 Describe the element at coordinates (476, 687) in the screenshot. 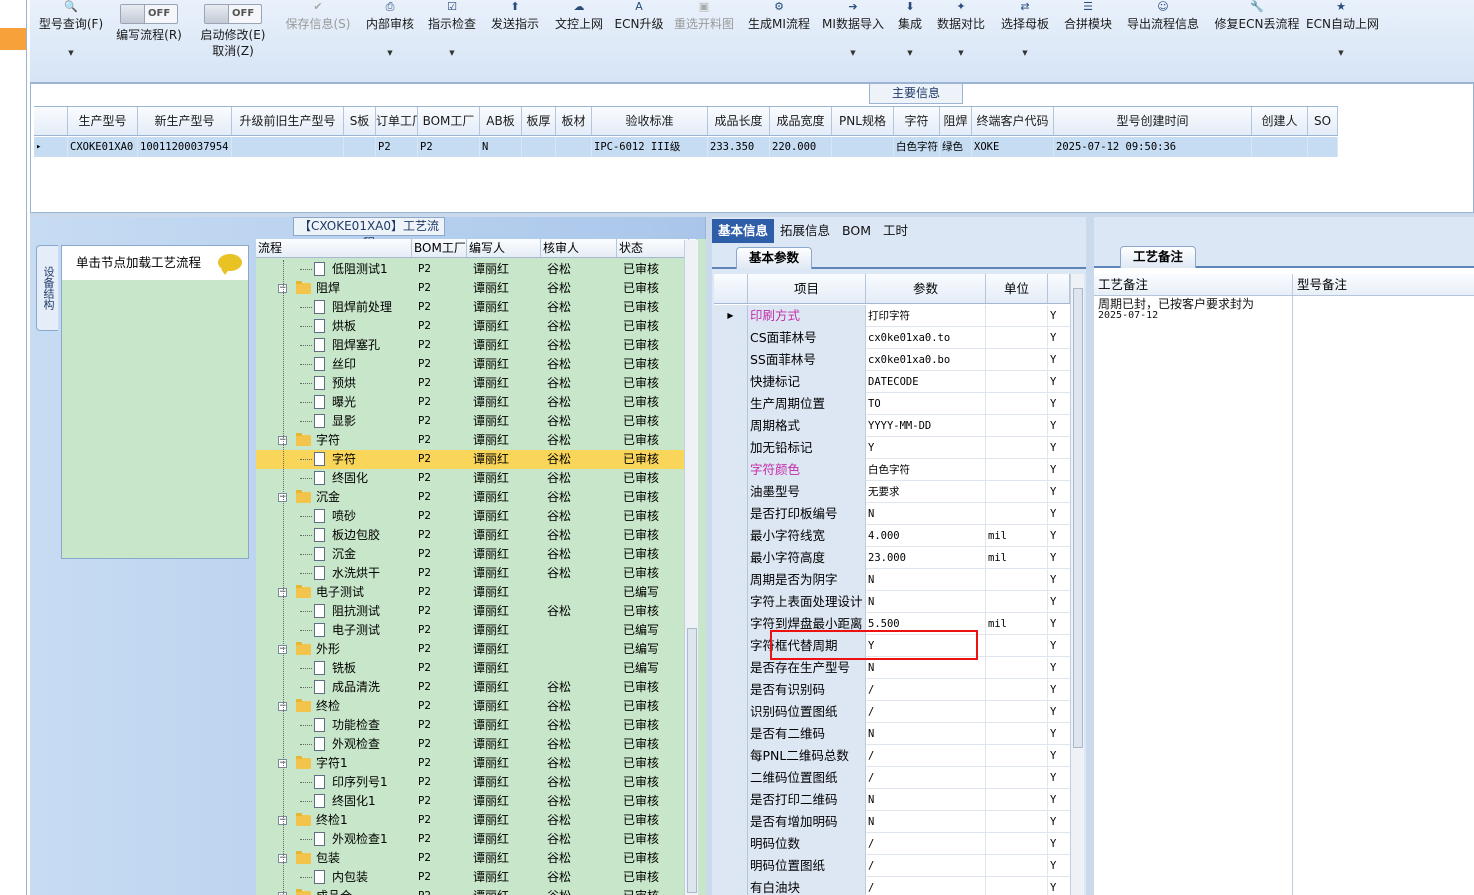

I see `tree-row: 成品清洗 P2 谭丽红 谷松 已审核` at that location.